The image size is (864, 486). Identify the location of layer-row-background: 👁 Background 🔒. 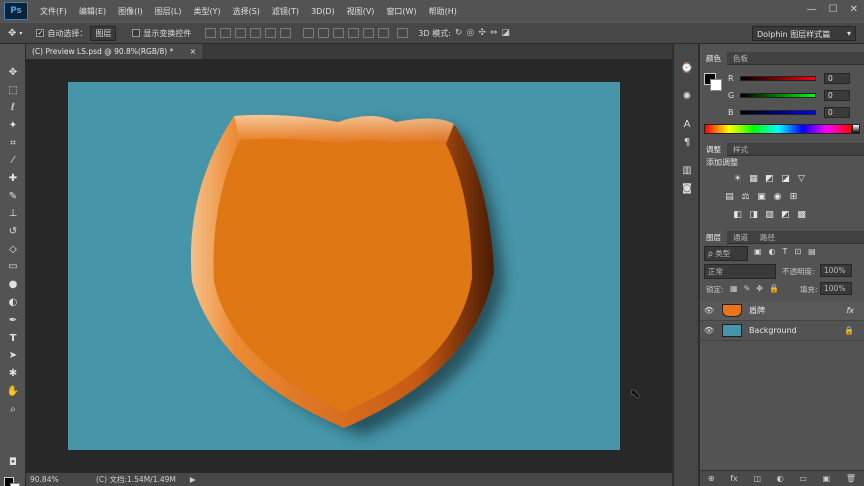
(782, 331).